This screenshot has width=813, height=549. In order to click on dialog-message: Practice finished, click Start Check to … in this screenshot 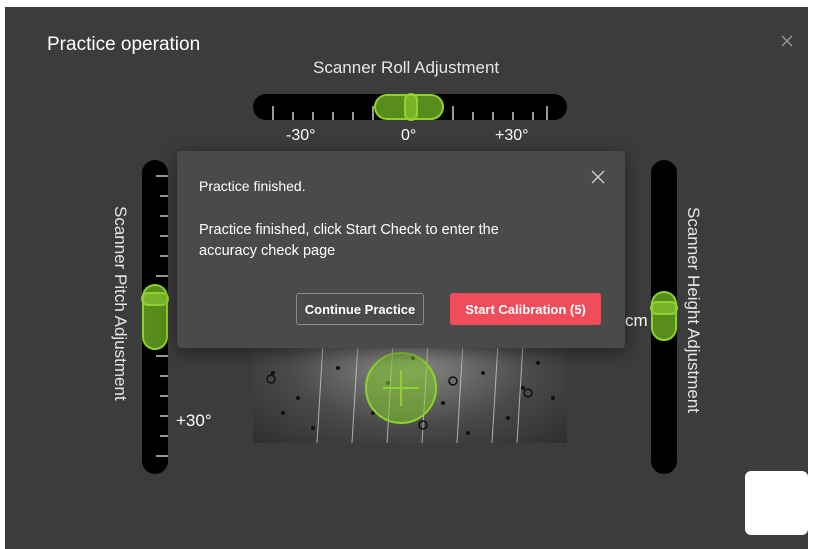, I will do `click(349, 240)`.